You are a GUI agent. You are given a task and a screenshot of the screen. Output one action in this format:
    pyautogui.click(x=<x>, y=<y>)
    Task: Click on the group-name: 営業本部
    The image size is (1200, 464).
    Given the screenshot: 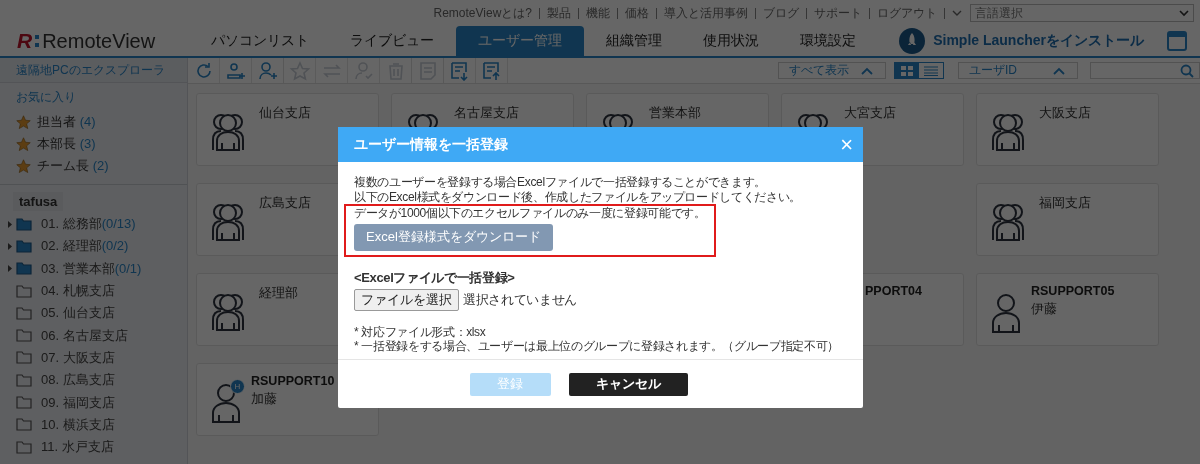 What is the action you would take?
    pyautogui.click(x=675, y=113)
    